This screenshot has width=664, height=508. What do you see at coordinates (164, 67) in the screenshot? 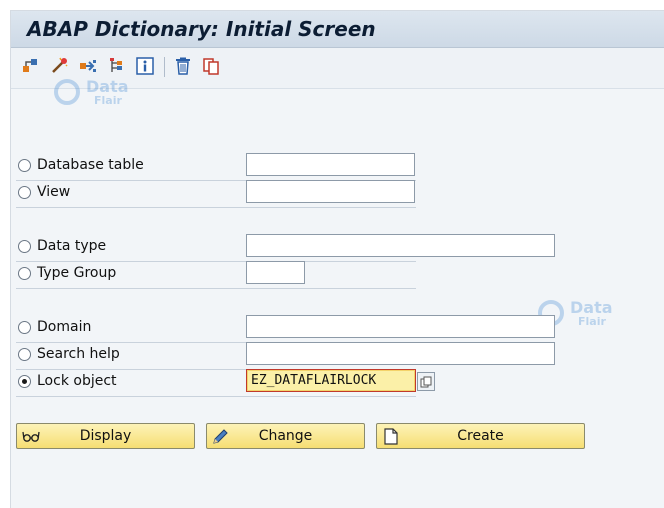
I see `toolbar-separator` at bounding box center [164, 67].